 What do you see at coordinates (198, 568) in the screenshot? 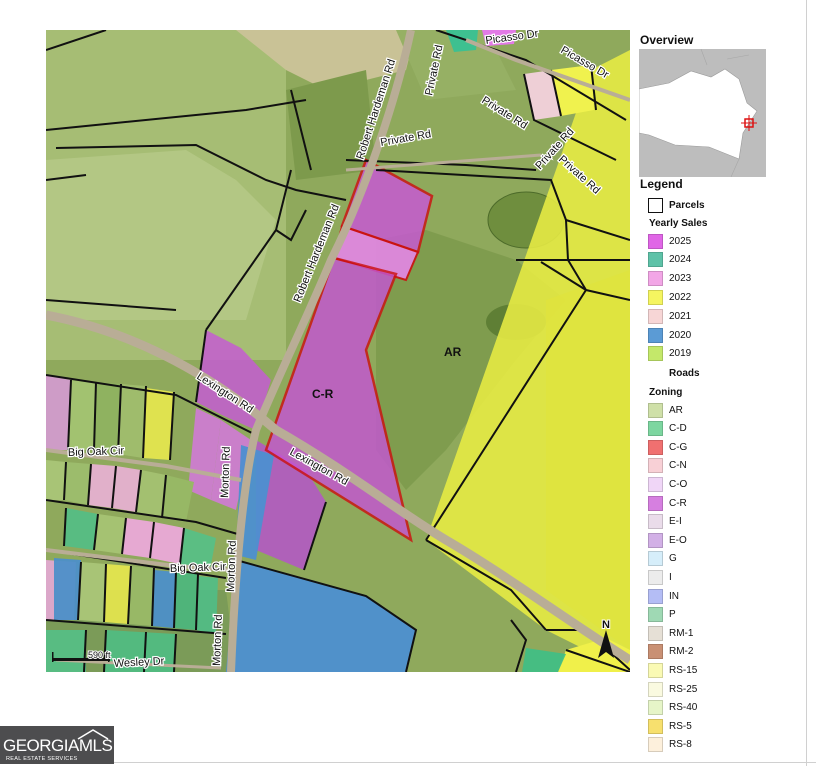
I see `road-label-big-oak-2: Big Oak Cir` at bounding box center [198, 568].